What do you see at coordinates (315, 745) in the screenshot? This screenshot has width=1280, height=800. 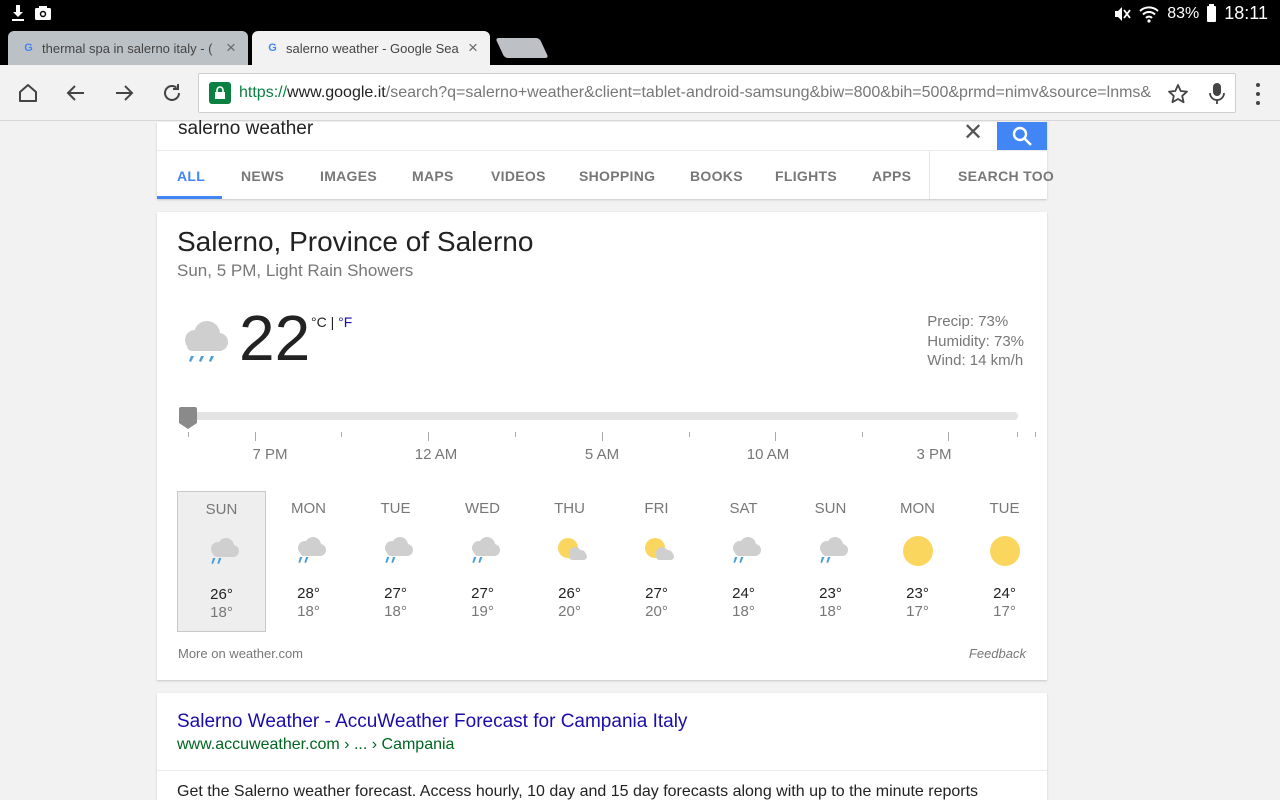 I see `result-url: www.accuweather.com › ... › Campania` at bounding box center [315, 745].